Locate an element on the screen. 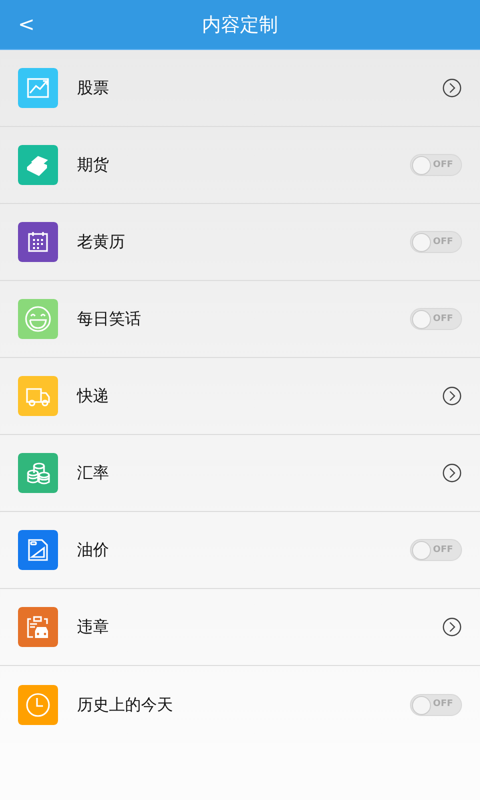  item-label: 每日笑话 is located at coordinates (109, 319).